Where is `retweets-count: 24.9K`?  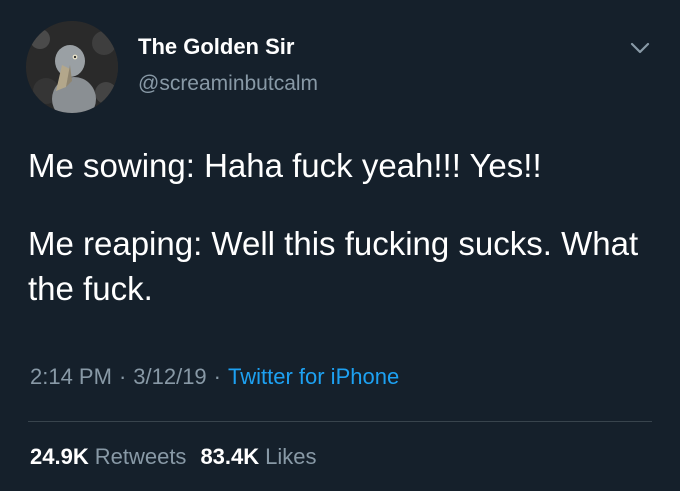 retweets-count: 24.9K is located at coordinates (59, 456).